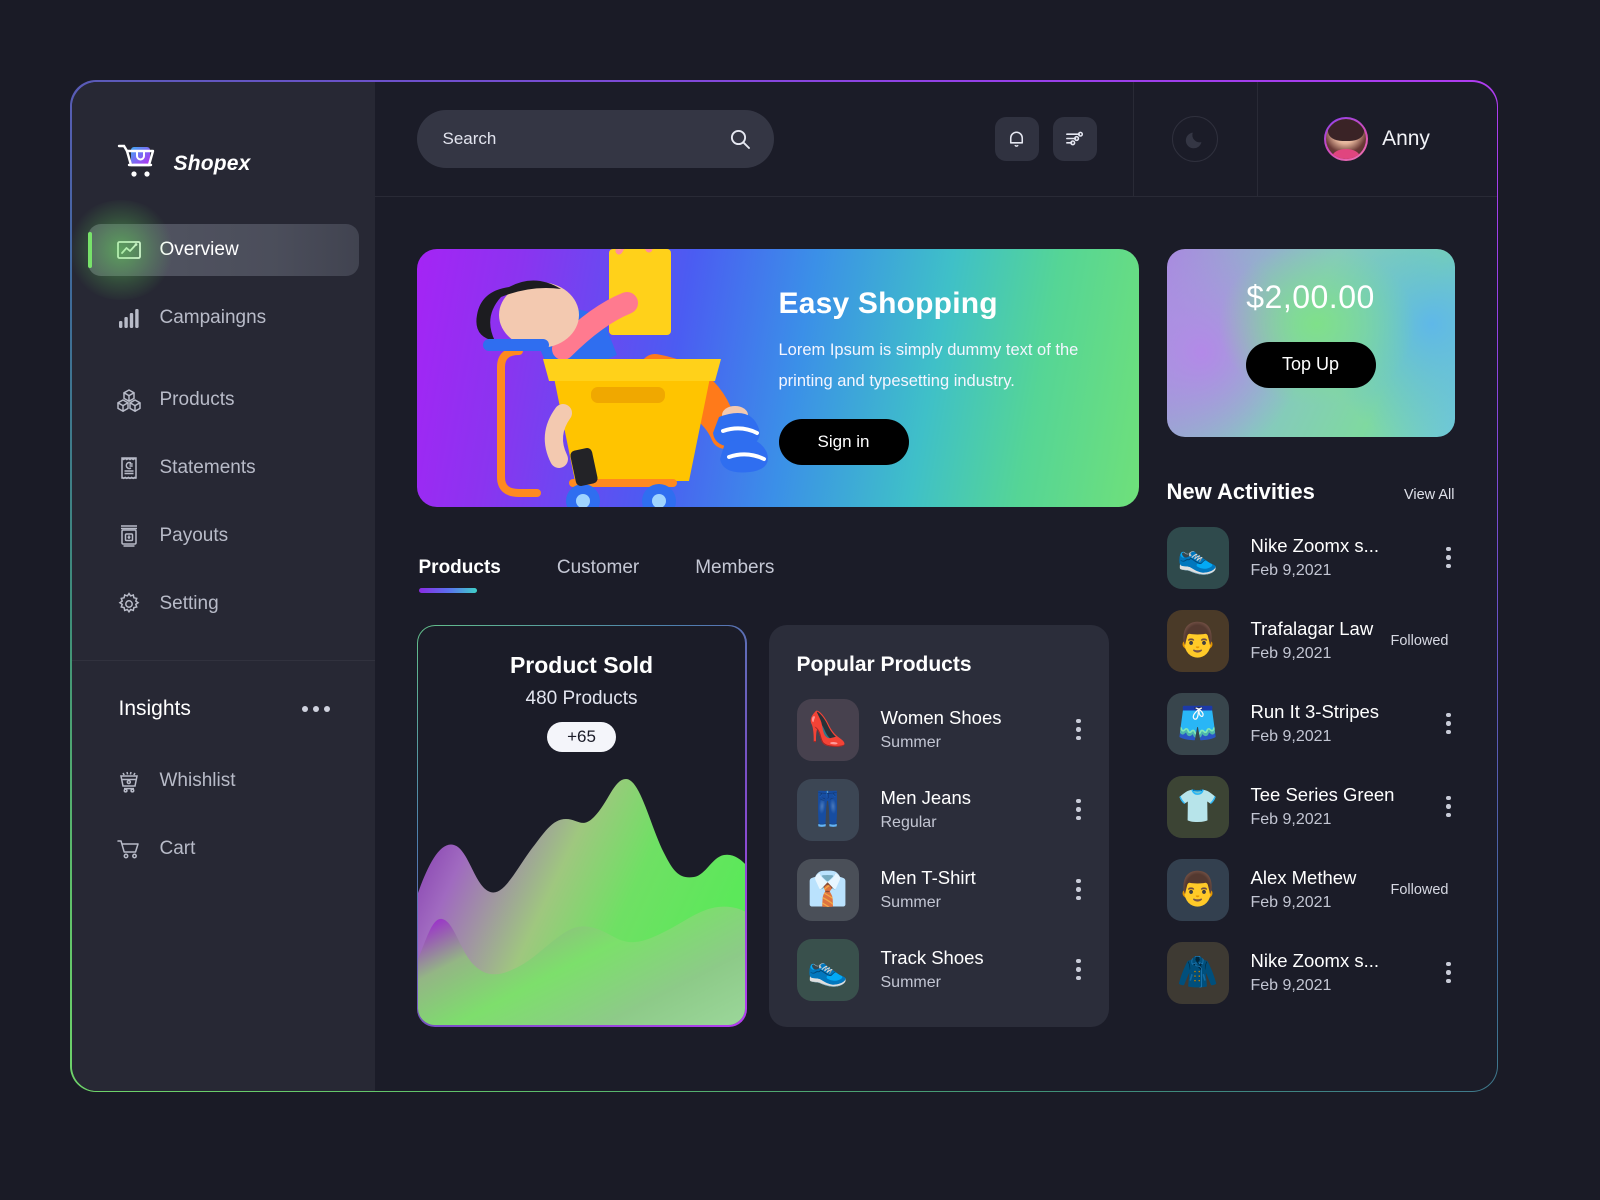 The image size is (1600, 1200). What do you see at coordinates (194, 535) in the screenshot?
I see `sidebar-item-label: Payouts` at bounding box center [194, 535].